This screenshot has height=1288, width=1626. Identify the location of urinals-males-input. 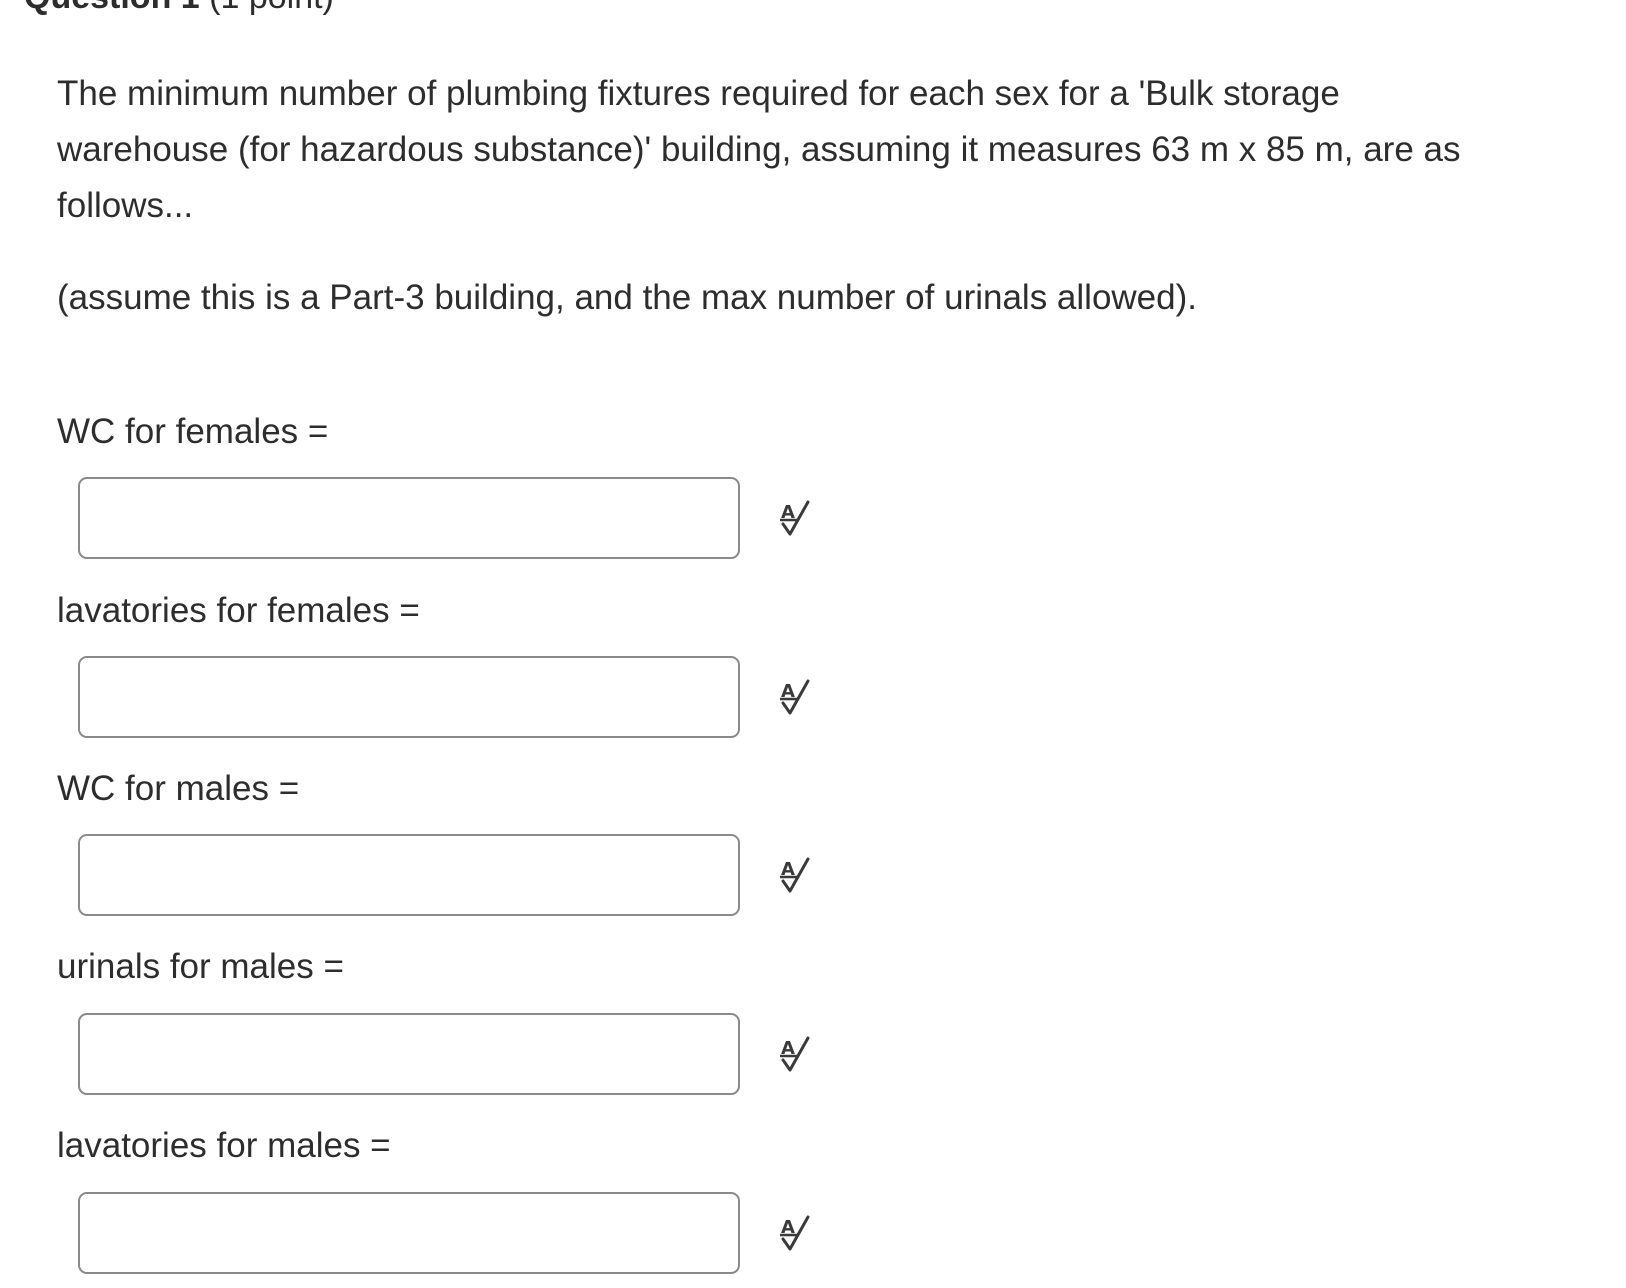
(409, 1054).